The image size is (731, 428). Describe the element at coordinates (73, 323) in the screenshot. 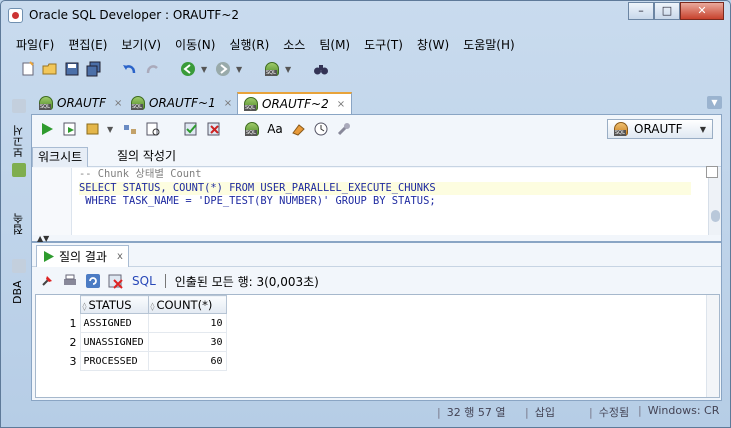

I see `row-number: 1` at that location.